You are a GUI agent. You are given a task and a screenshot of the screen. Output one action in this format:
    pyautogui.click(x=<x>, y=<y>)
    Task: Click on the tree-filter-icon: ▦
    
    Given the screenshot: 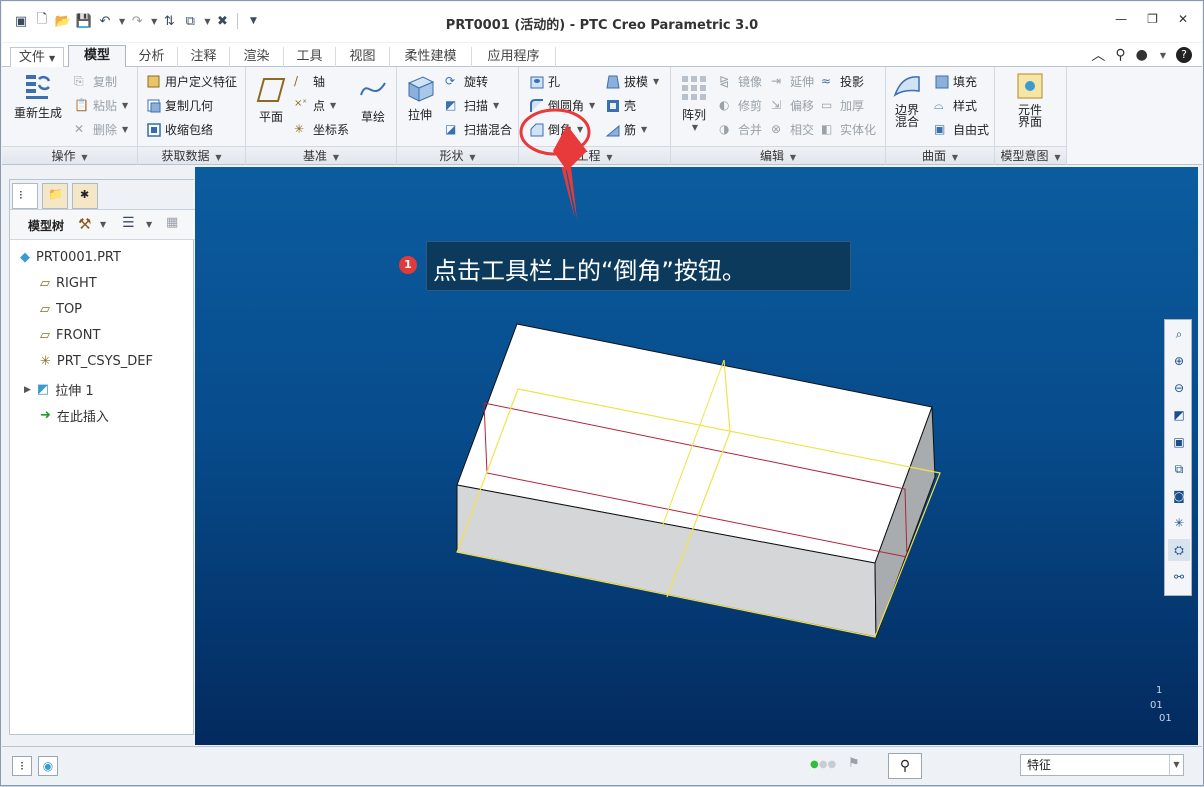 What is the action you would take?
    pyautogui.click(x=172, y=222)
    